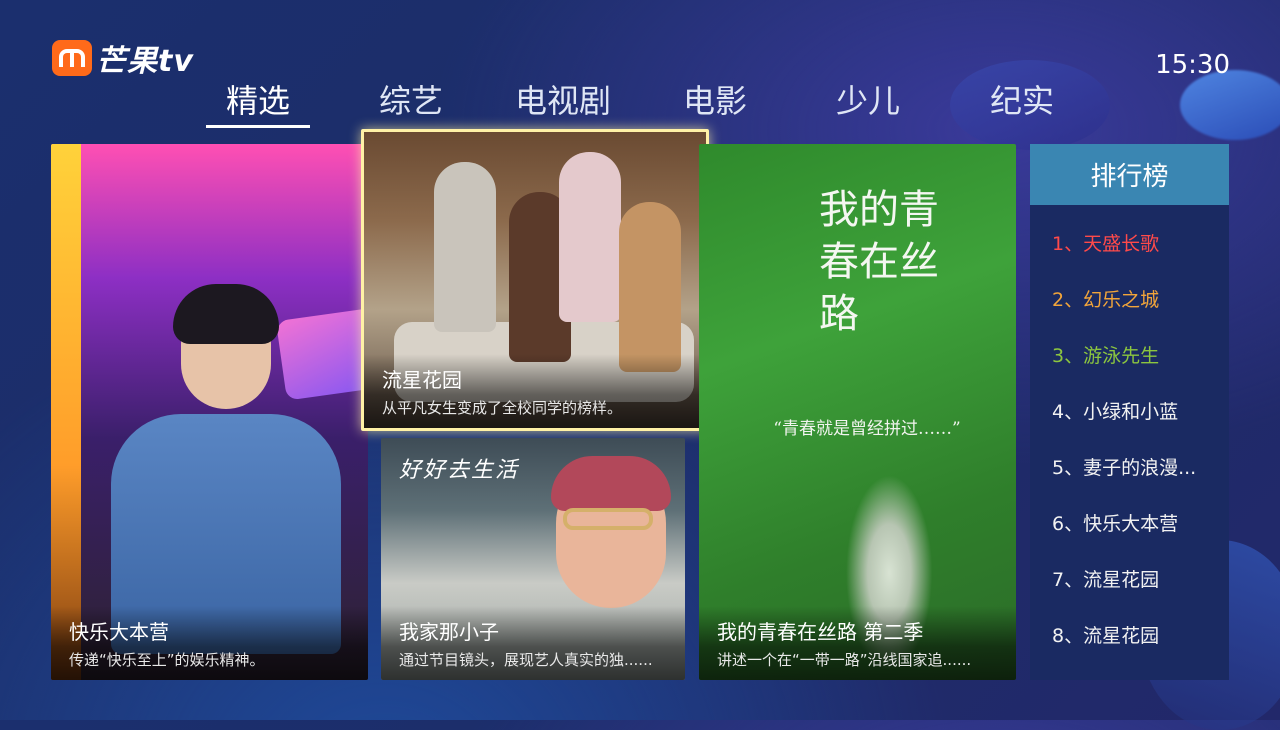 The height and width of the screenshot is (730, 1280). I want to click on ranking-item: 3、游泳先生, so click(1129, 354).